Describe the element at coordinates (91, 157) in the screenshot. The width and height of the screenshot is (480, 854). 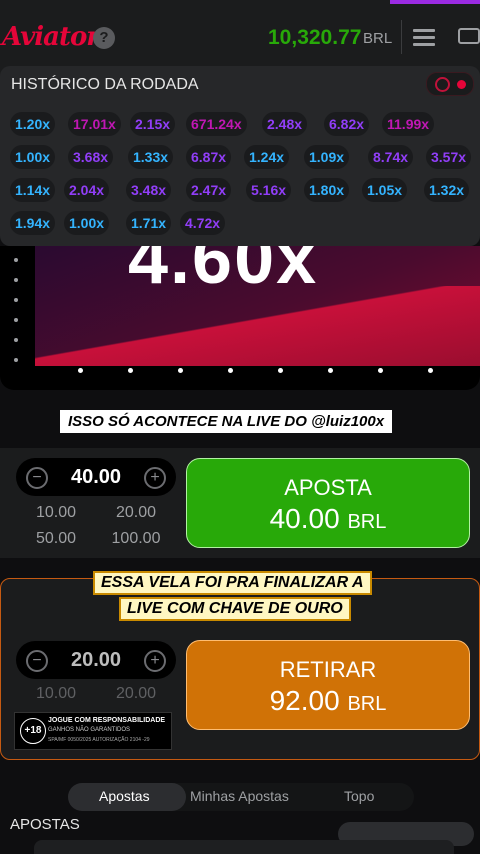
I see `history-multiplier: 3.68x` at that location.